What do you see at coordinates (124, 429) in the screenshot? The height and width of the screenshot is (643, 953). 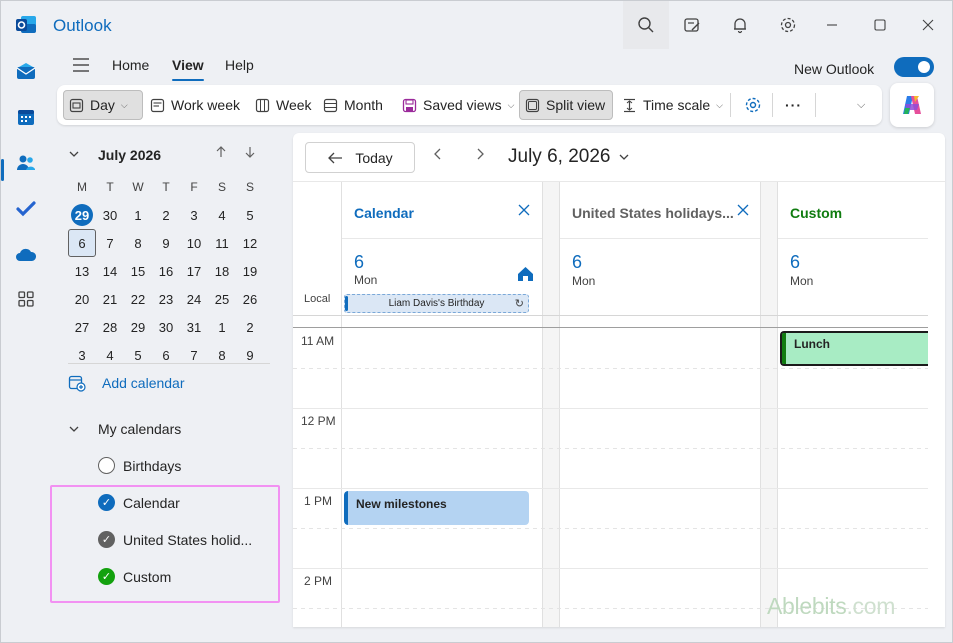 I see `my-calendars-group: My calendars` at bounding box center [124, 429].